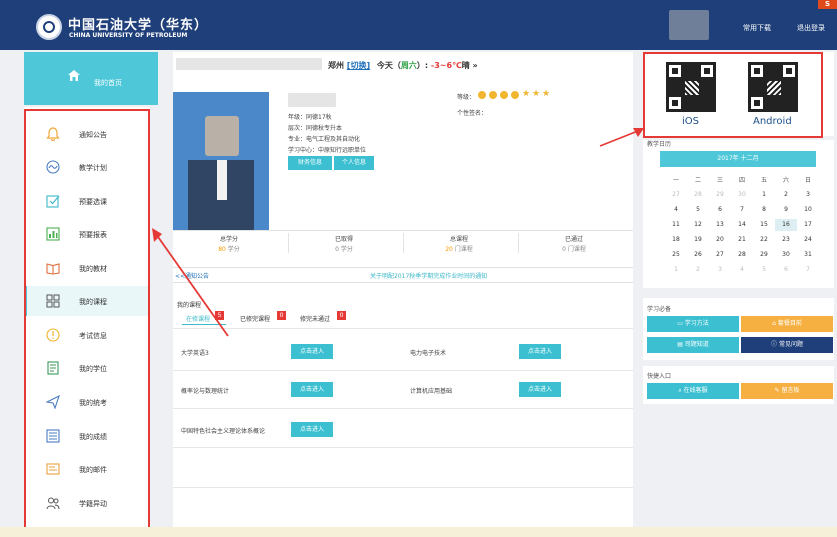 The width and height of the screenshot is (837, 537). Describe the element at coordinates (757, 28) in the screenshot. I see `downloads-link: 常用下载` at that location.